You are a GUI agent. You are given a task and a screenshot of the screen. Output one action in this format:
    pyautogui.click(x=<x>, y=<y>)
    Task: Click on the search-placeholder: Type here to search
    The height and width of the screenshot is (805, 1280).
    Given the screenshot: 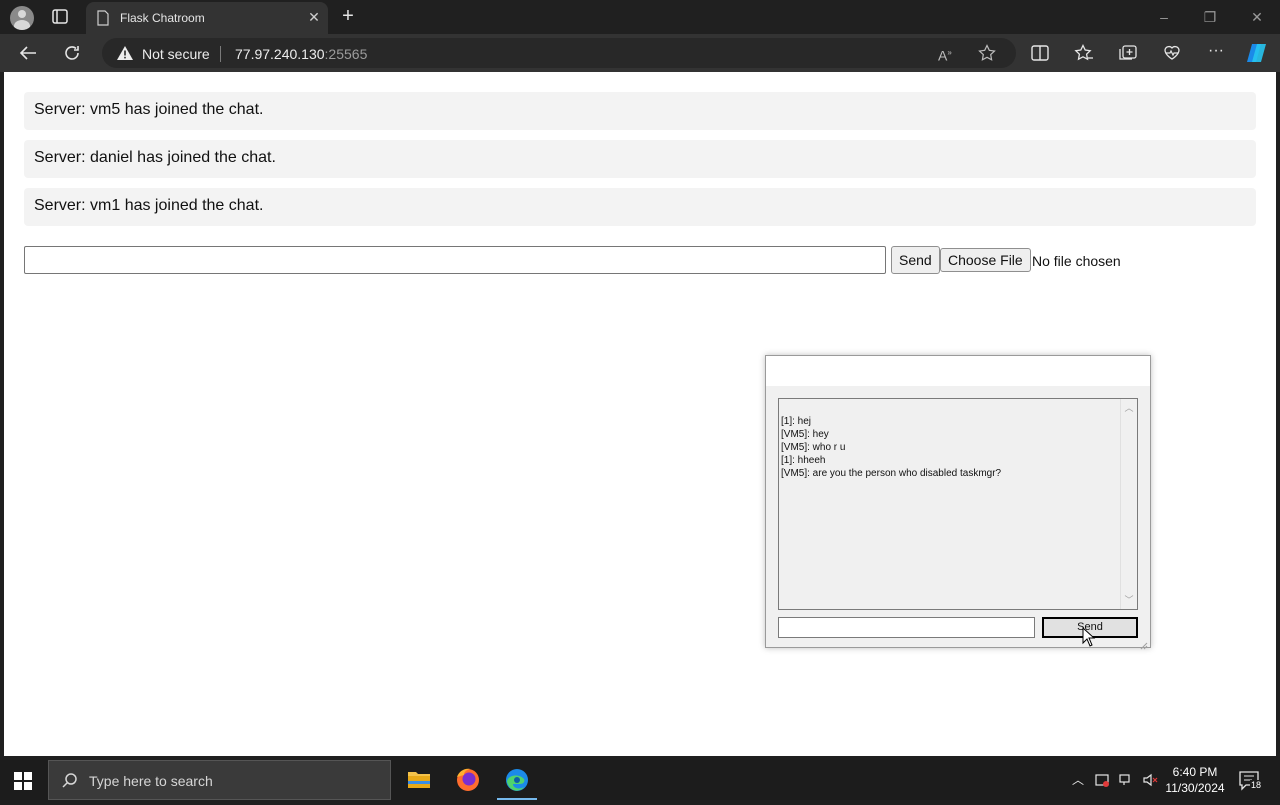 What is the action you would take?
    pyautogui.click(x=151, y=781)
    